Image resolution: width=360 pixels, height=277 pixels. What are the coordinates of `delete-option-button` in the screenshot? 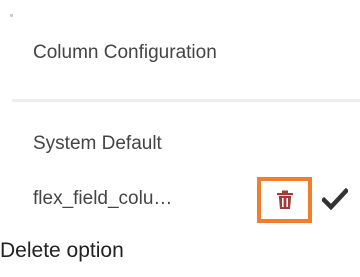 It's located at (284, 200).